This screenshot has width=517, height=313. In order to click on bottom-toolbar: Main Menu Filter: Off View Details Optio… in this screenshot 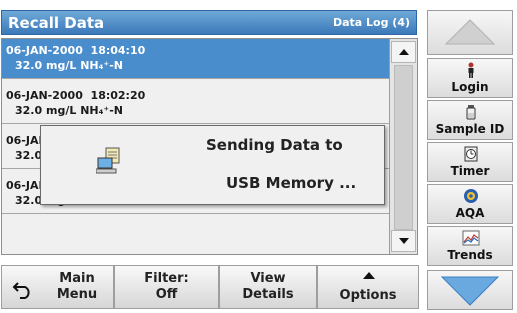, I will do `click(210, 287)`.